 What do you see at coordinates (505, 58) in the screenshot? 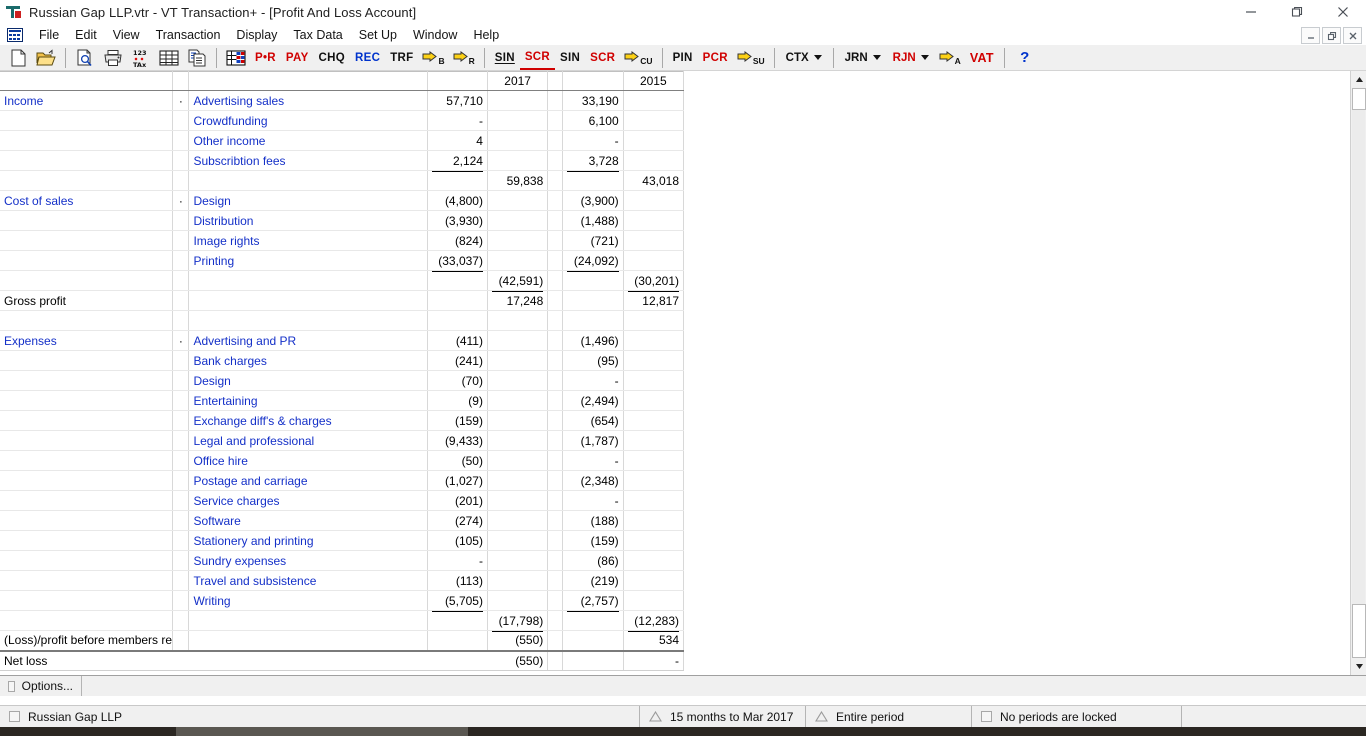
I see `sales-invoice-button: SIN` at bounding box center [505, 58].